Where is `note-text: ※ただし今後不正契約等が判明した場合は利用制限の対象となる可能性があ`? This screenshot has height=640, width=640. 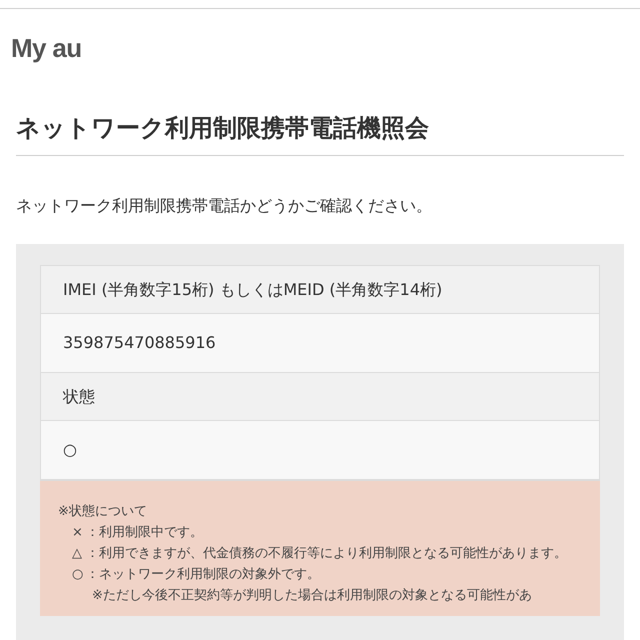
note-text: ※ただし今後不正契約等が判明した場合は利用制限の対象となる可能性があ is located at coordinates (312, 595).